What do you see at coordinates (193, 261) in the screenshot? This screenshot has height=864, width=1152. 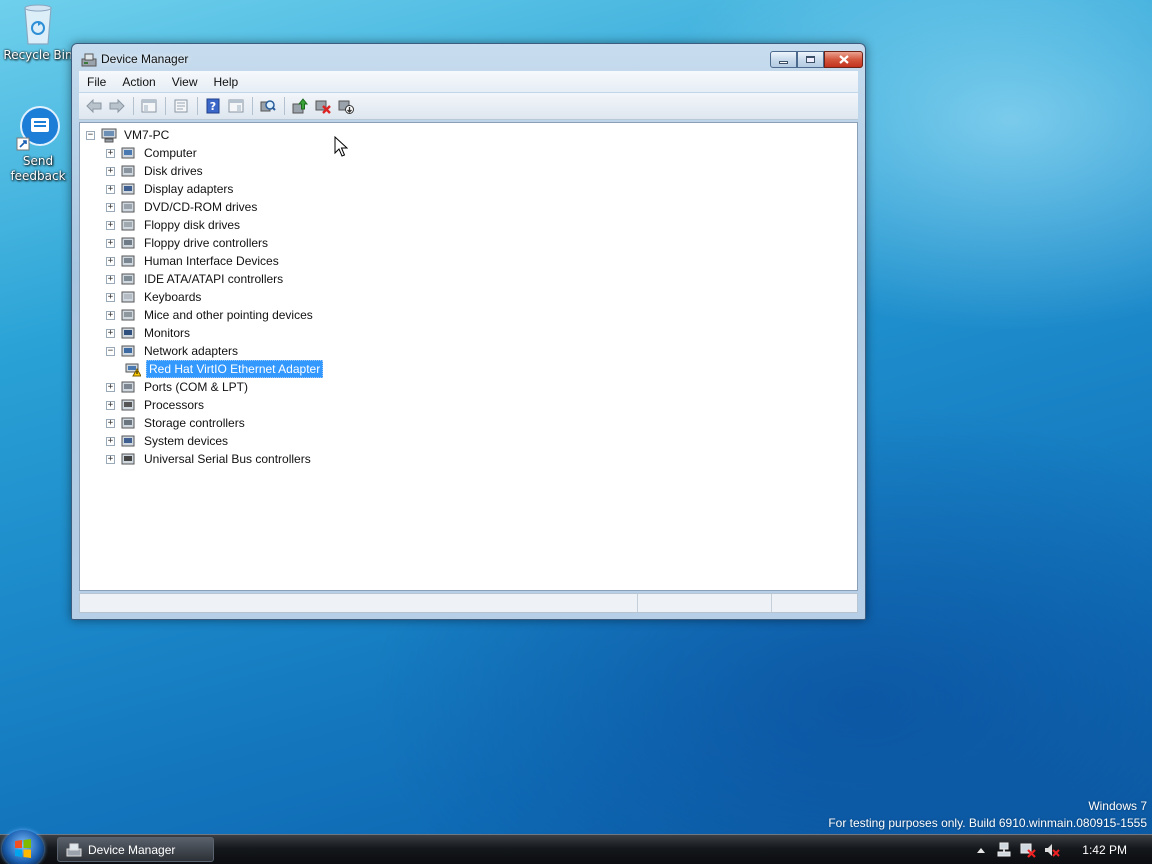 I see `tree-category-item: + Human Interface Devices` at bounding box center [193, 261].